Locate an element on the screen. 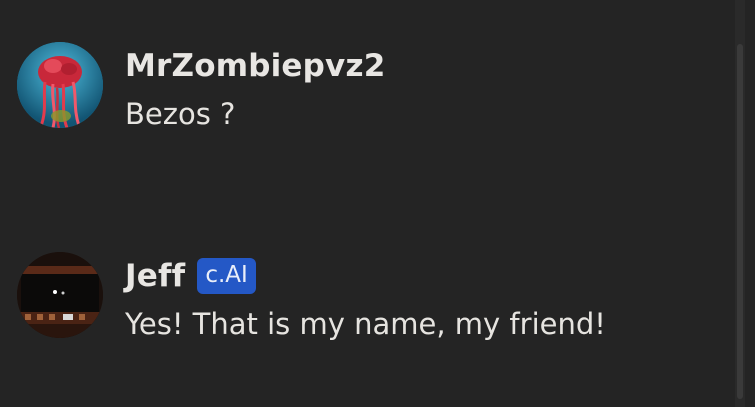 This screenshot has width=755, height=407. zombie-plant-avatar-icon is located at coordinates (60, 85).